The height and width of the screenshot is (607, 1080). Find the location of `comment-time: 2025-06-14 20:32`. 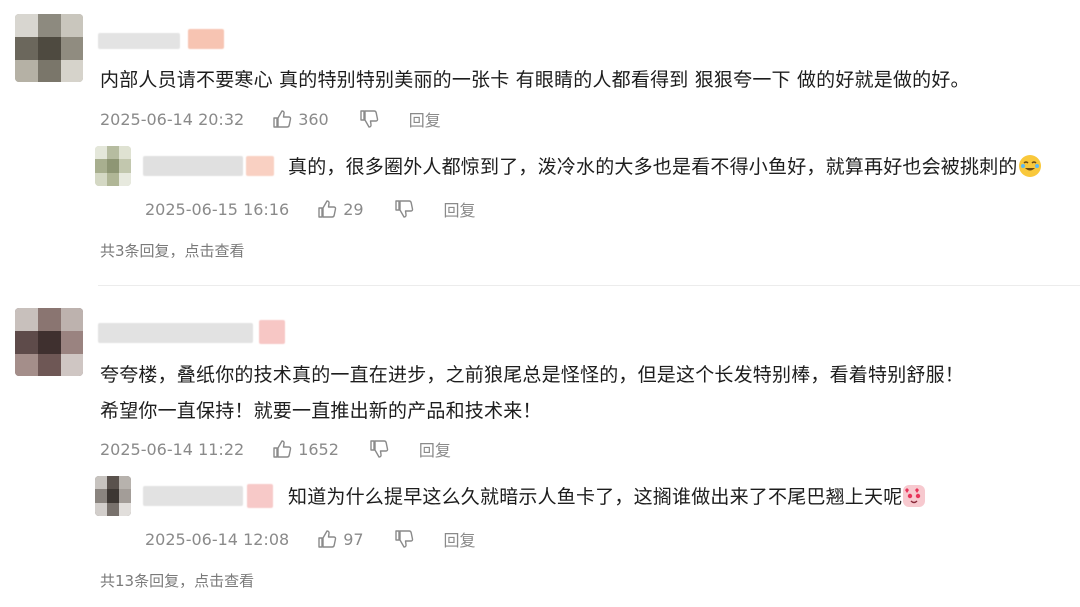

comment-time: 2025-06-14 20:32 is located at coordinates (172, 119).